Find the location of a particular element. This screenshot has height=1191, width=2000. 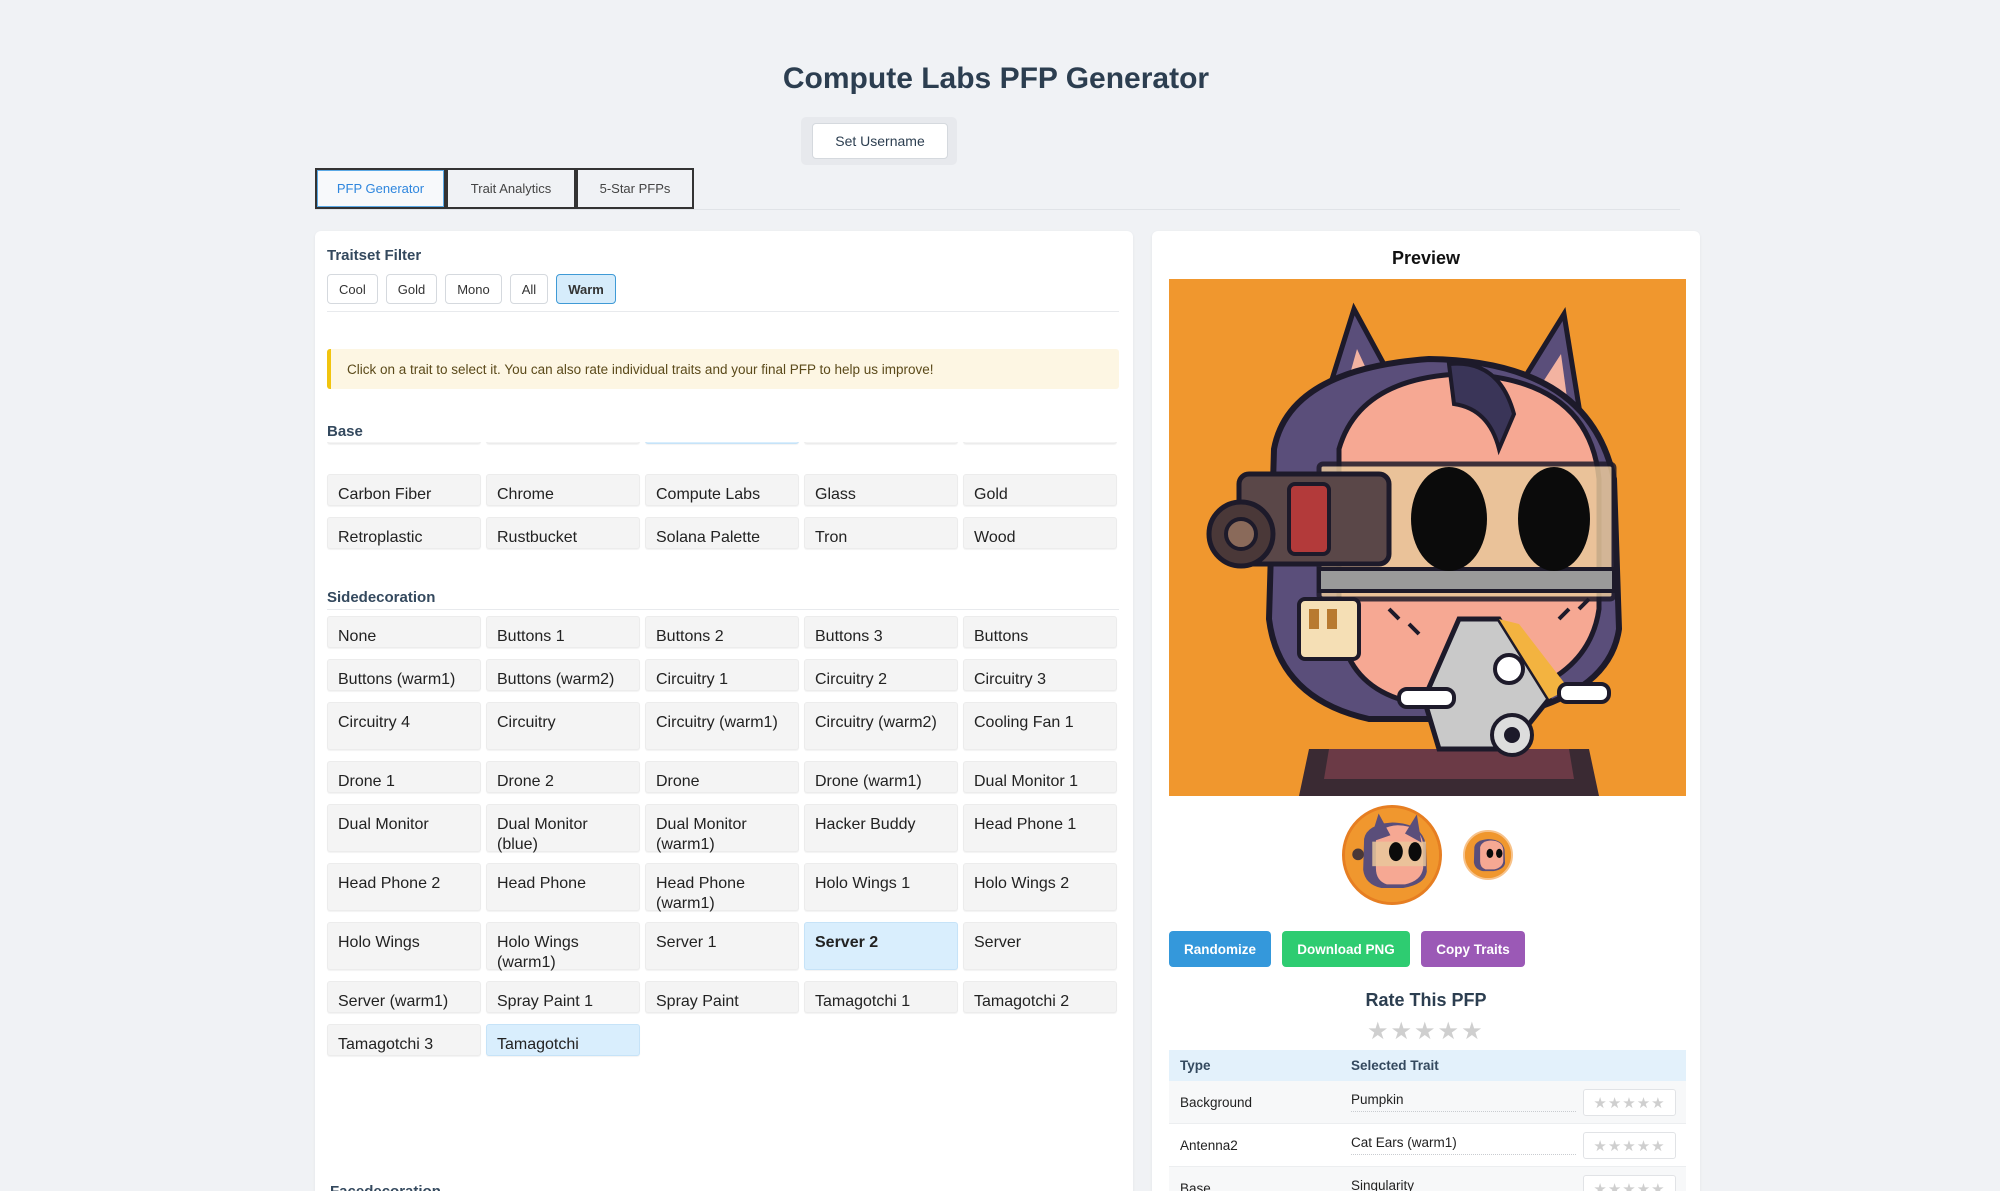

trait-option-head-phone-1: Head Phone 1 is located at coordinates (1040, 828).